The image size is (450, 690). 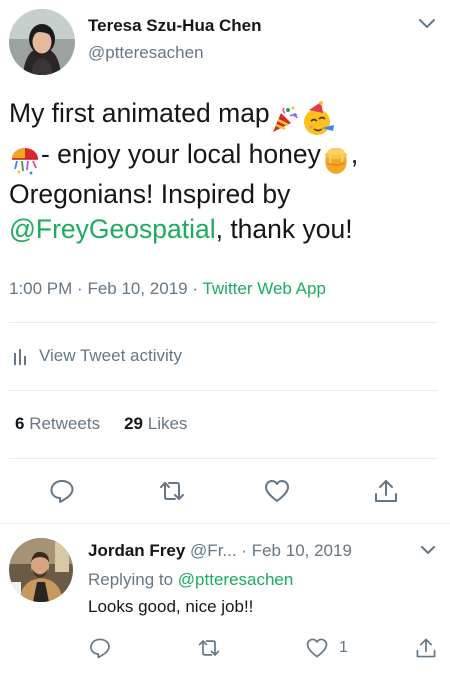 I want to click on reply-reply-button, so click(x=100, y=648).